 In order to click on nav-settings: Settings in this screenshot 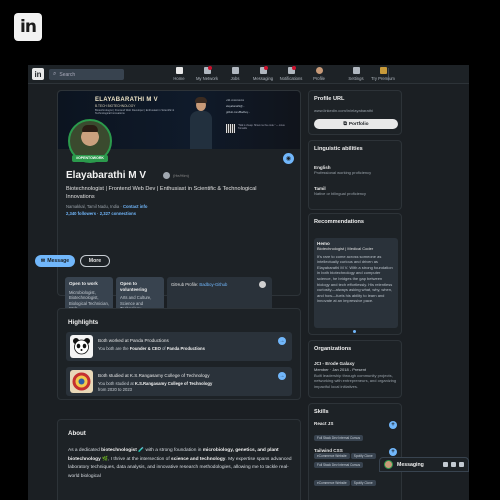, I will do `click(356, 74)`.